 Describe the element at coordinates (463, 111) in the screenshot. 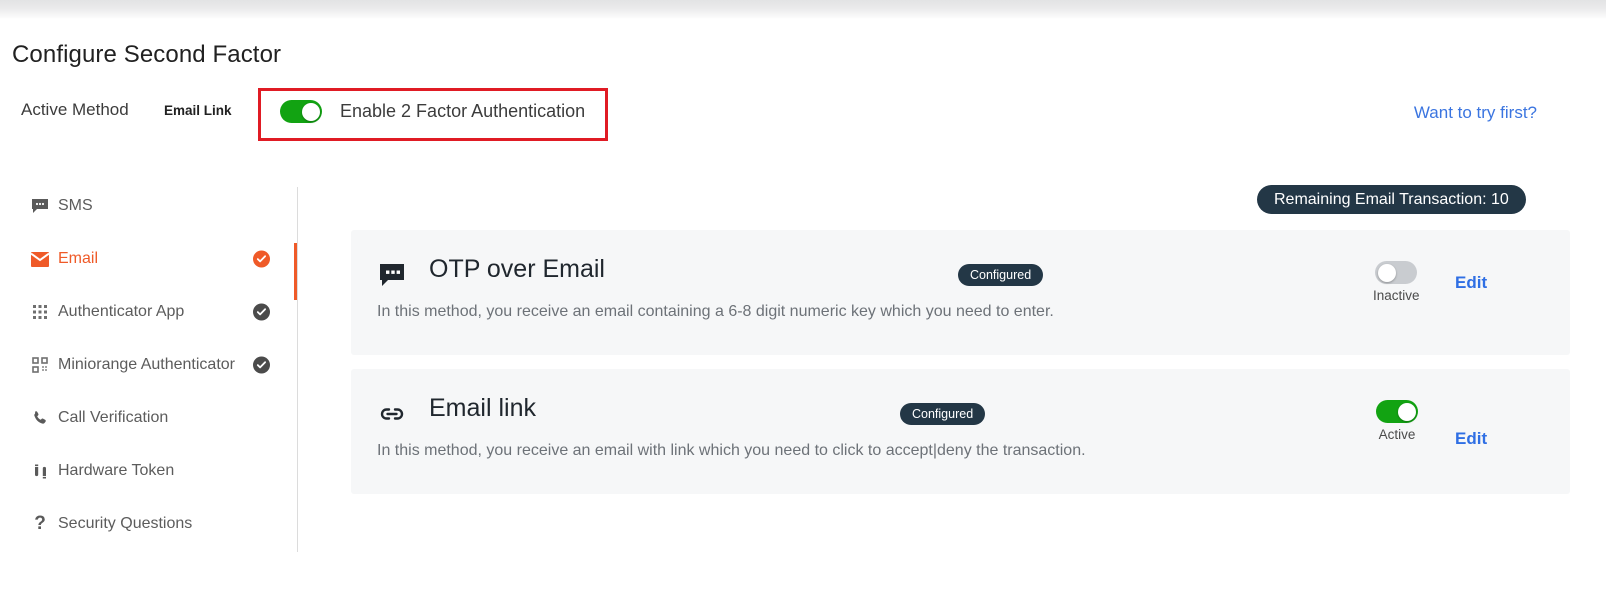

I see `enable-2fa-label: Enable 2 Factor Authentication` at that location.